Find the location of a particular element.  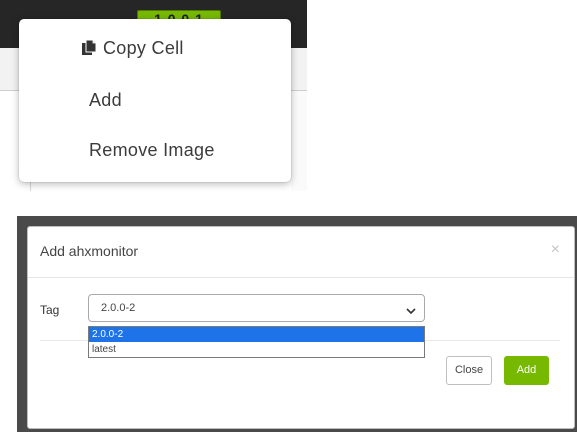

table-column-edge-right is located at coordinates (299, 141).